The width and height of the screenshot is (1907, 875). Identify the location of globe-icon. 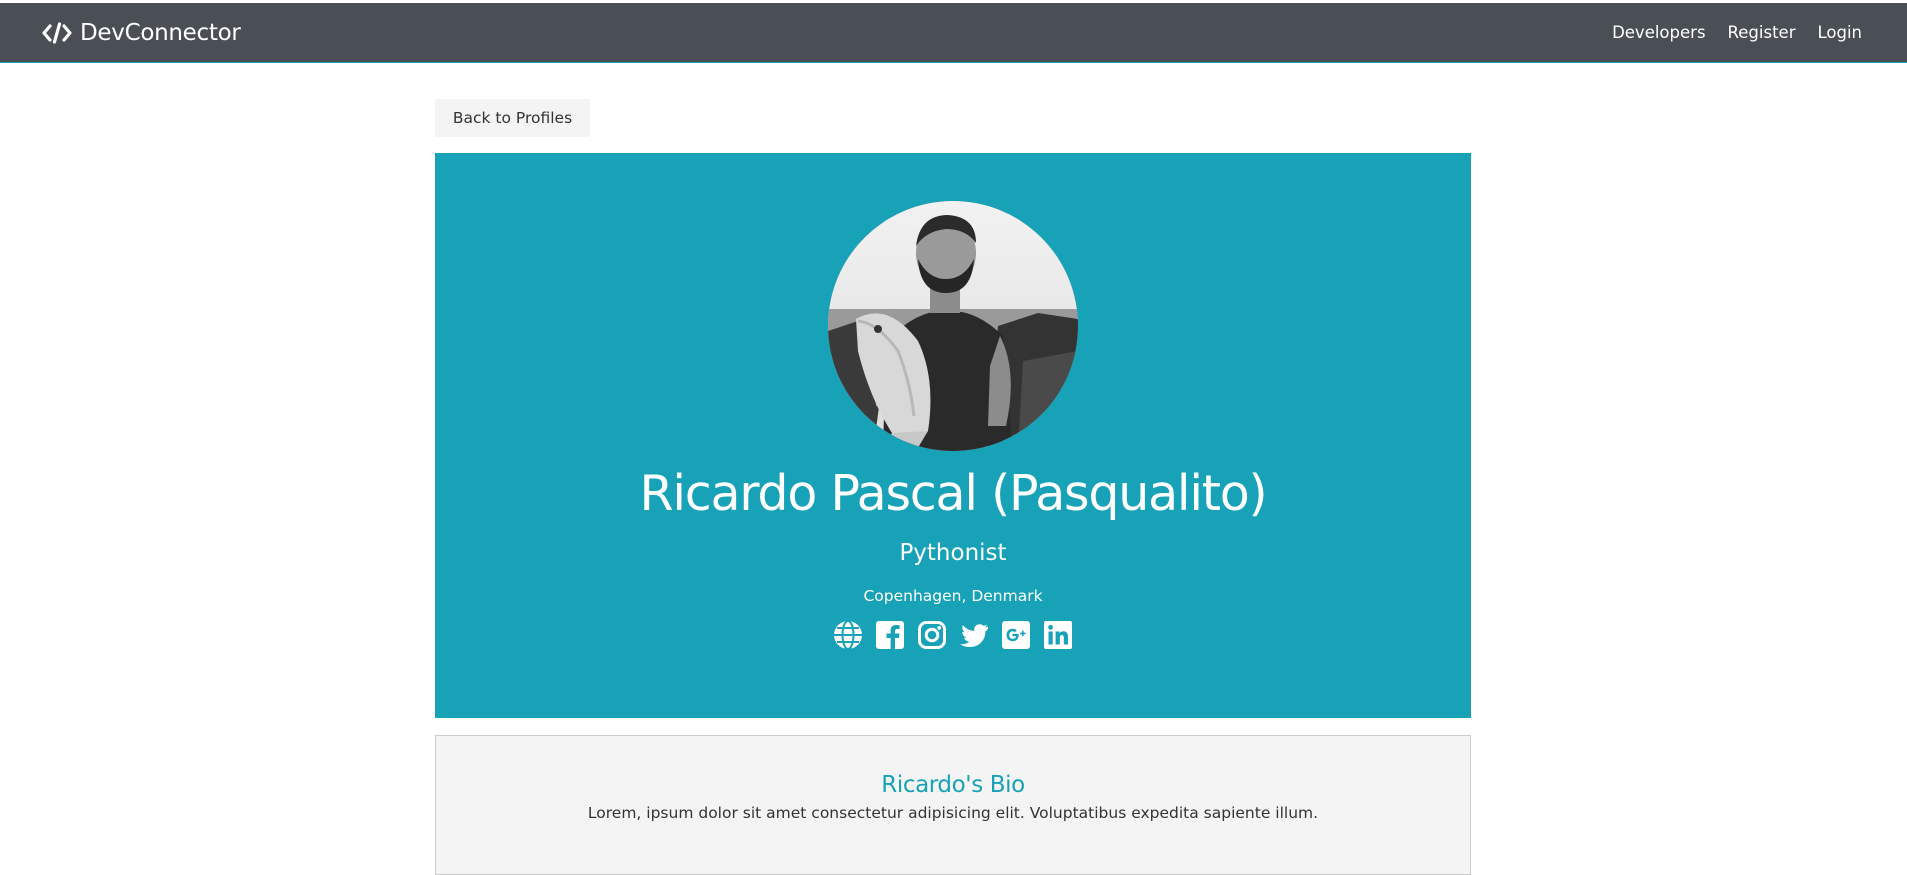
(848, 635).